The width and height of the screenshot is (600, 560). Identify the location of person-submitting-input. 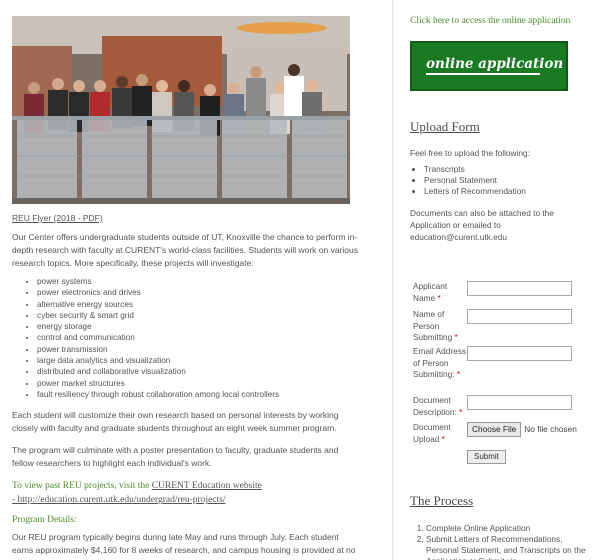
(519, 316).